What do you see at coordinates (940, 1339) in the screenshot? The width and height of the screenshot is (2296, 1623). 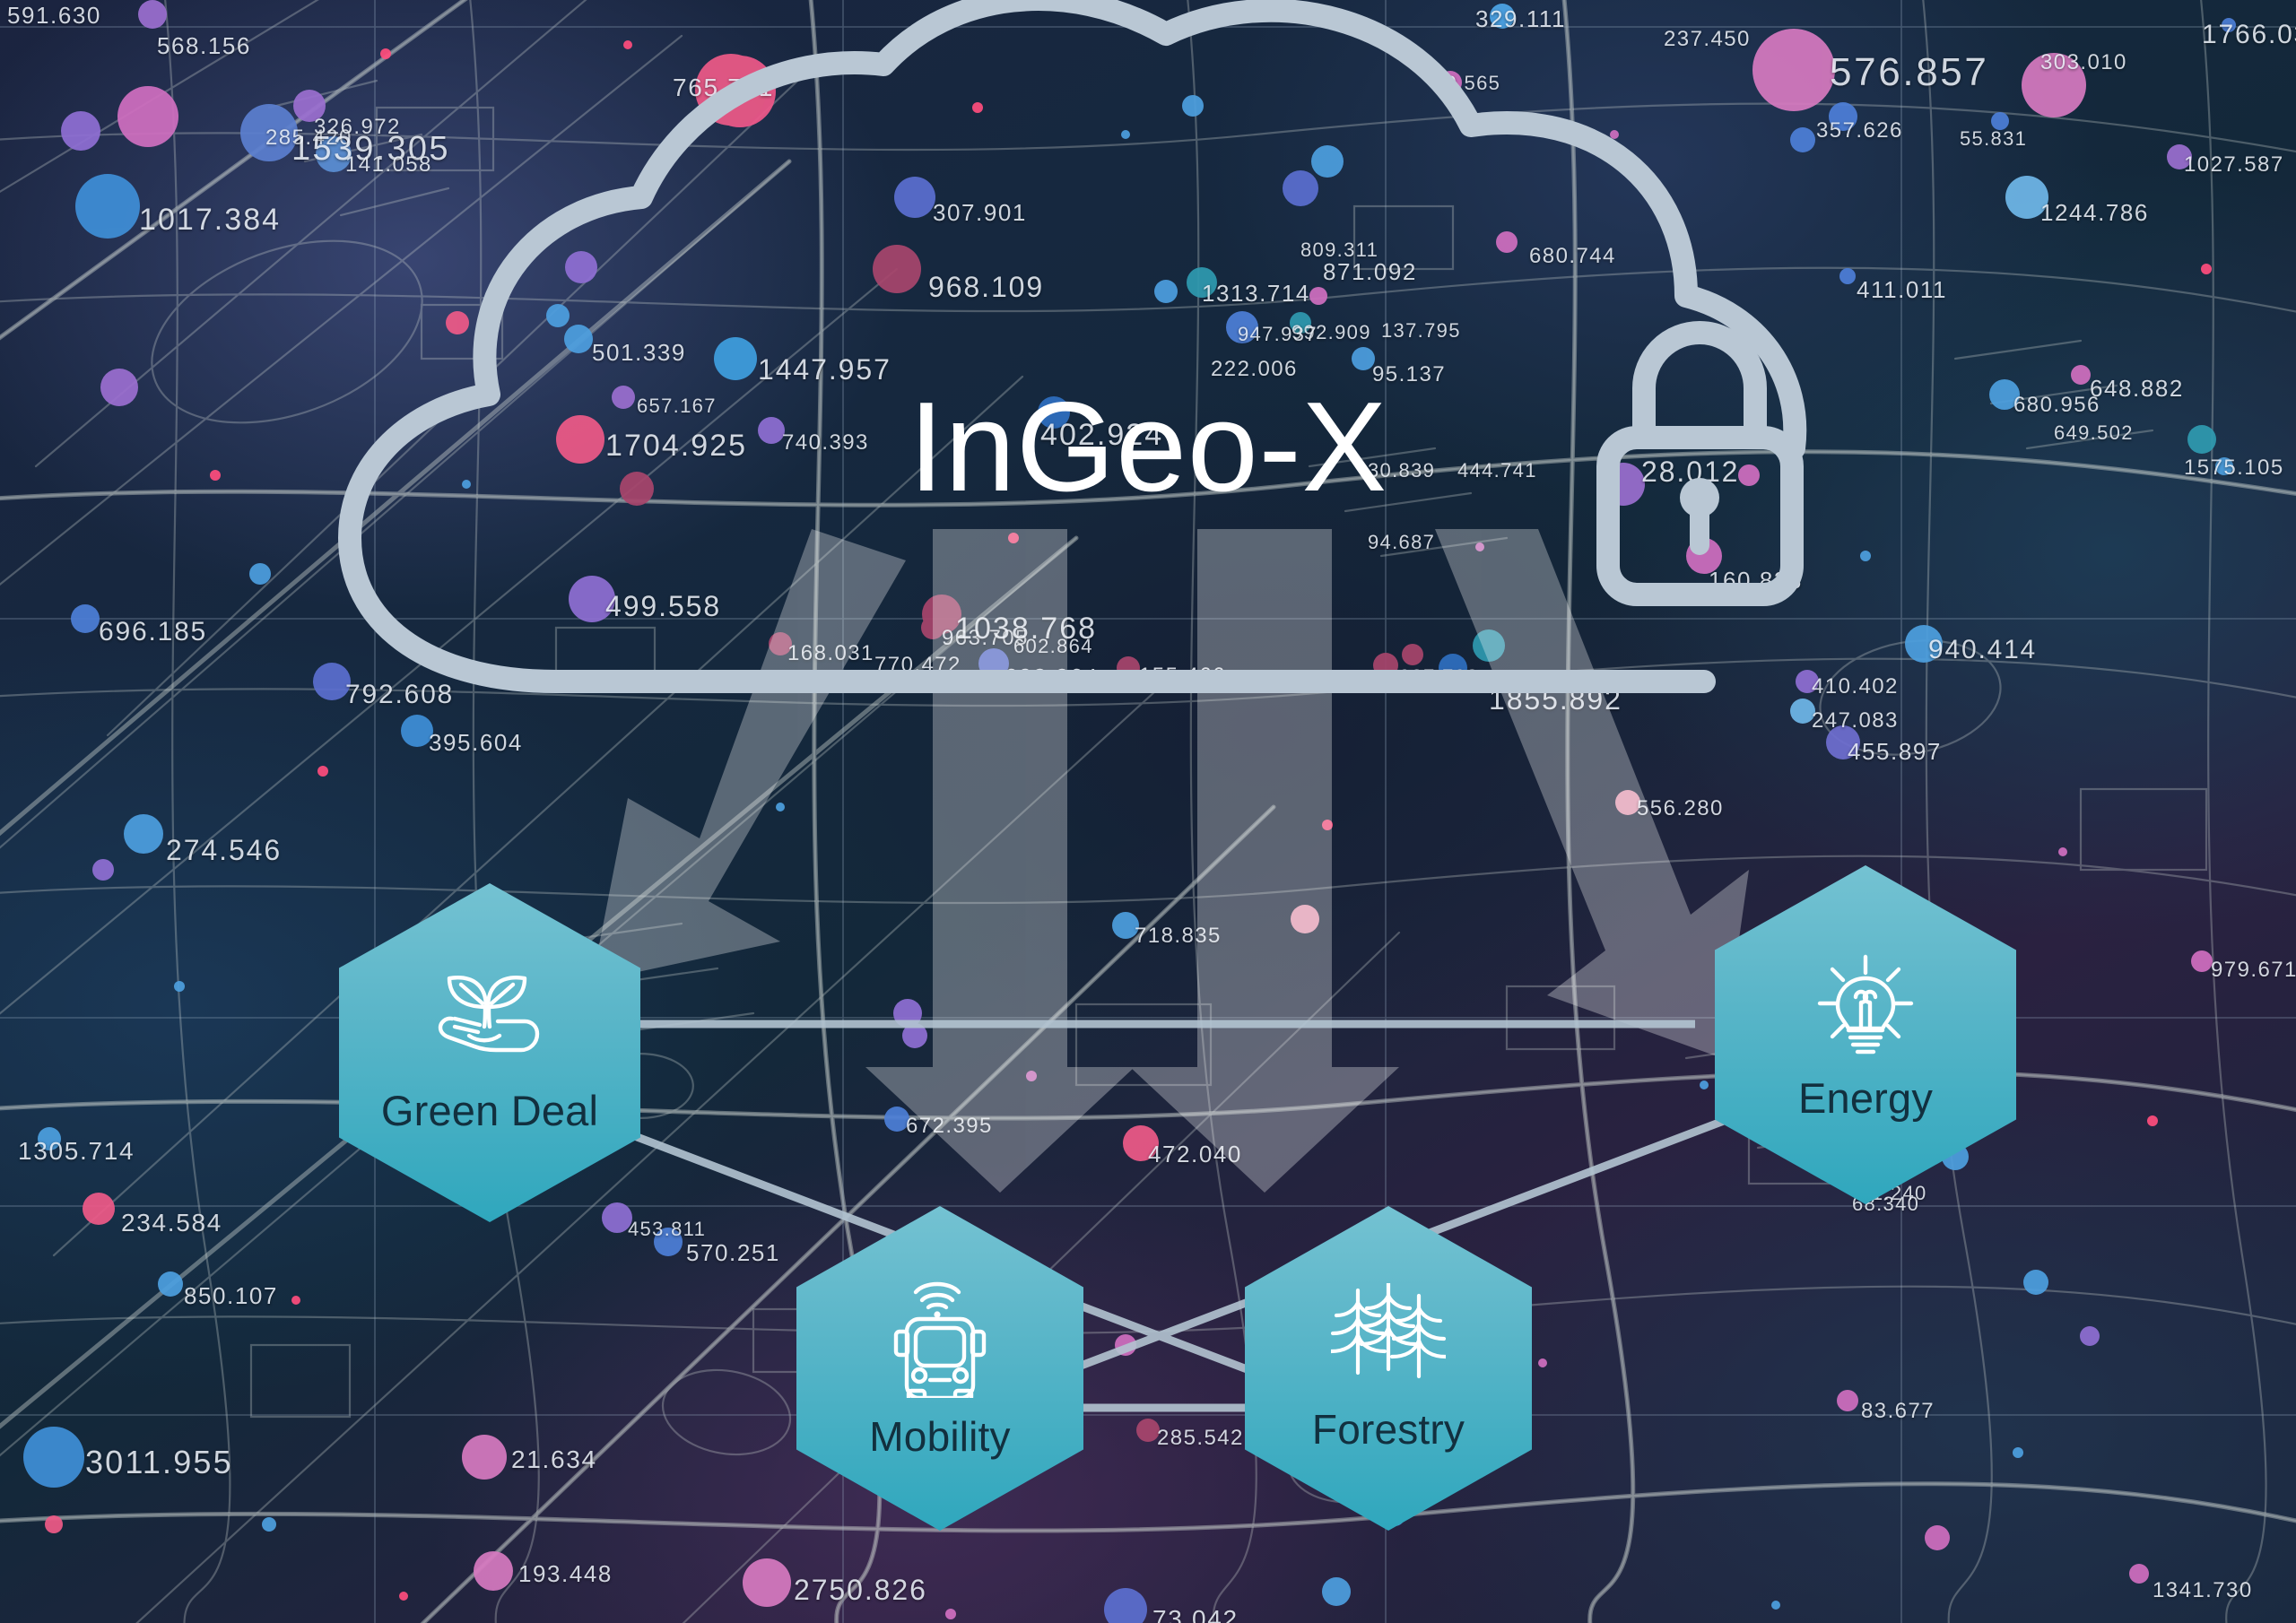 I see `connected-bus-icon` at bounding box center [940, 1339].